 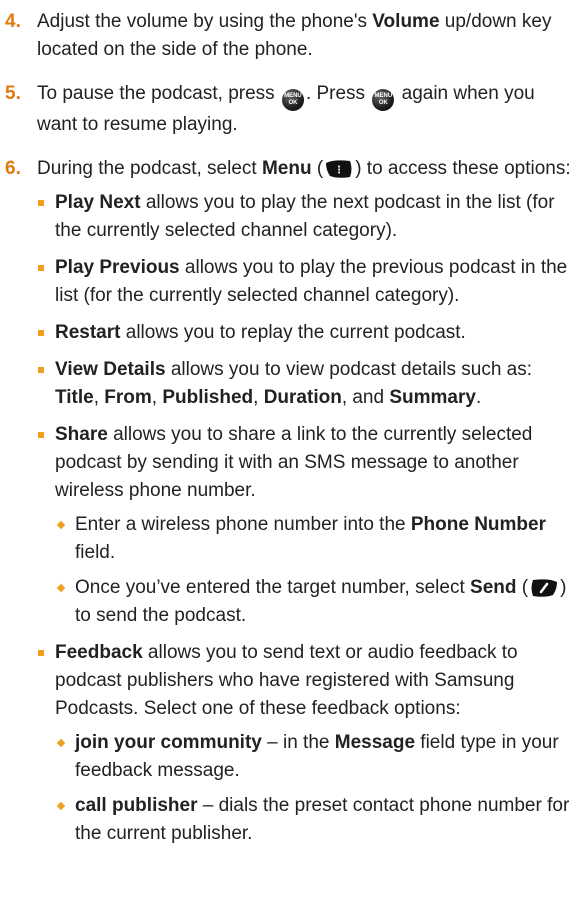 I want to click on step-text: . Press, so click(x=338, y=93).